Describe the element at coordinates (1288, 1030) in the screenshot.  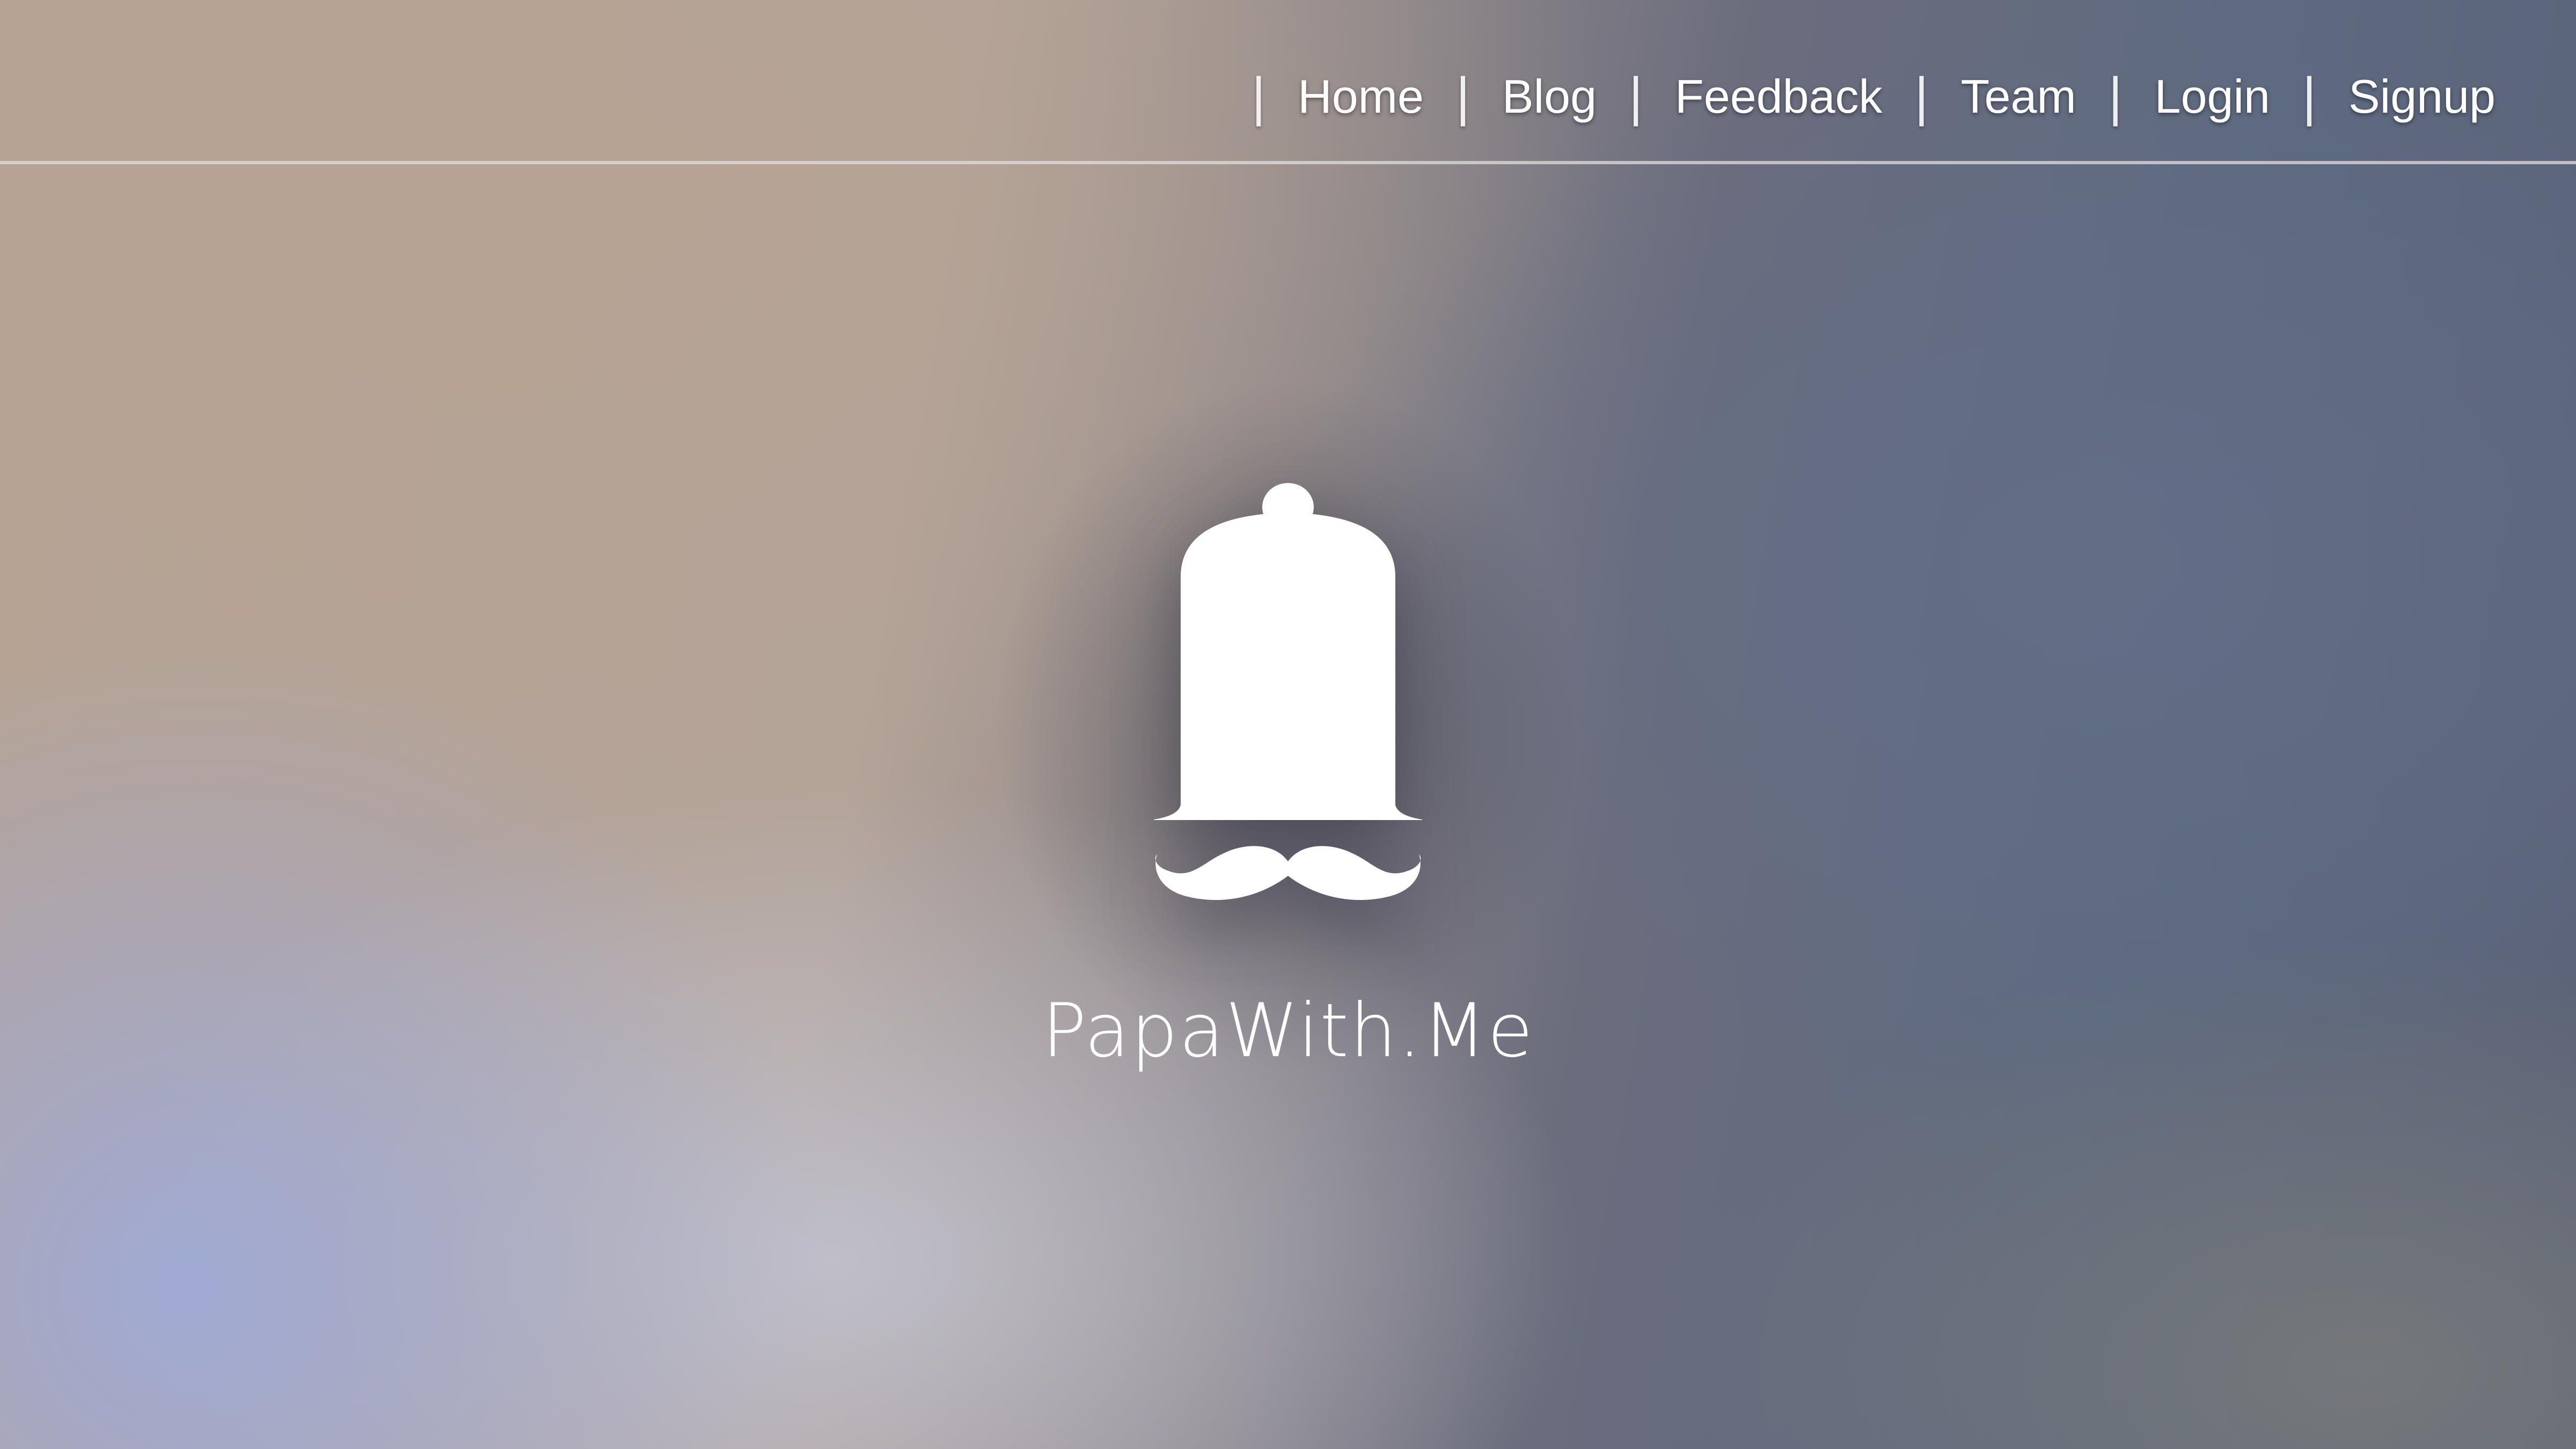
I see `brand-name: PapaWith.Me` at that location.